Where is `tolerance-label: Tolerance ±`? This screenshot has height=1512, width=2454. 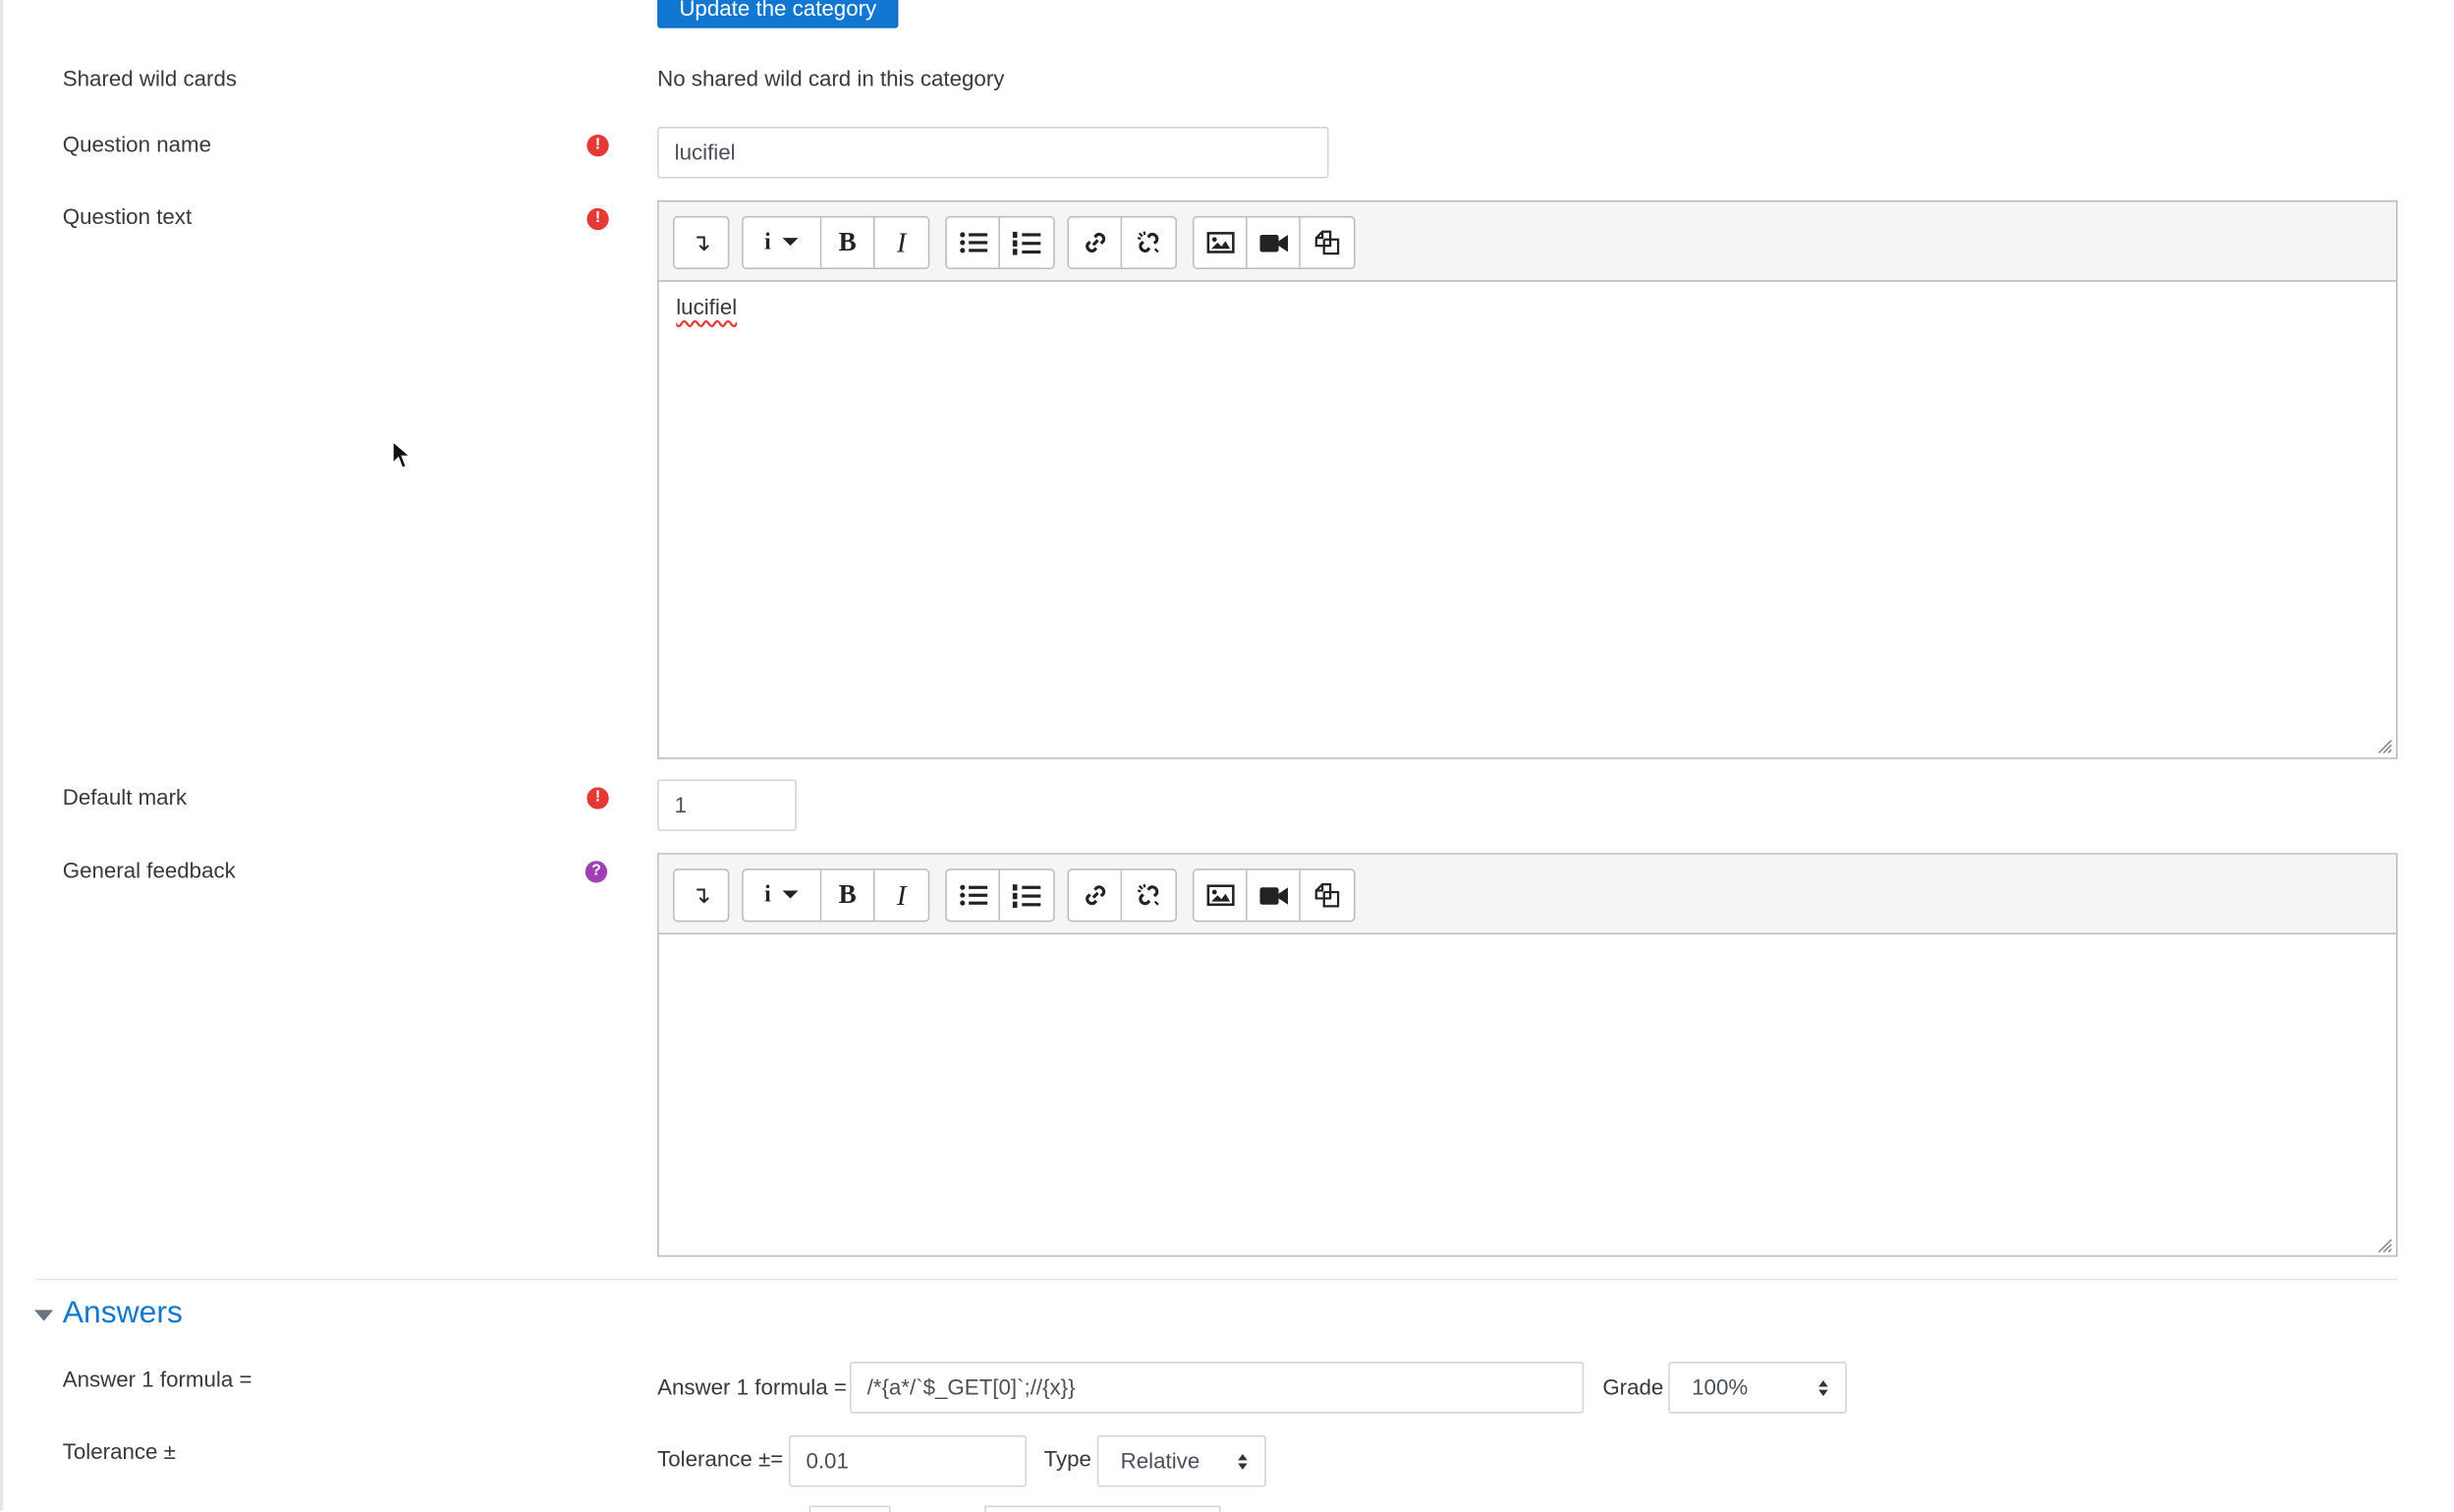
tolerance-label: Tolerance ± is located at coordinates (119, 1451).